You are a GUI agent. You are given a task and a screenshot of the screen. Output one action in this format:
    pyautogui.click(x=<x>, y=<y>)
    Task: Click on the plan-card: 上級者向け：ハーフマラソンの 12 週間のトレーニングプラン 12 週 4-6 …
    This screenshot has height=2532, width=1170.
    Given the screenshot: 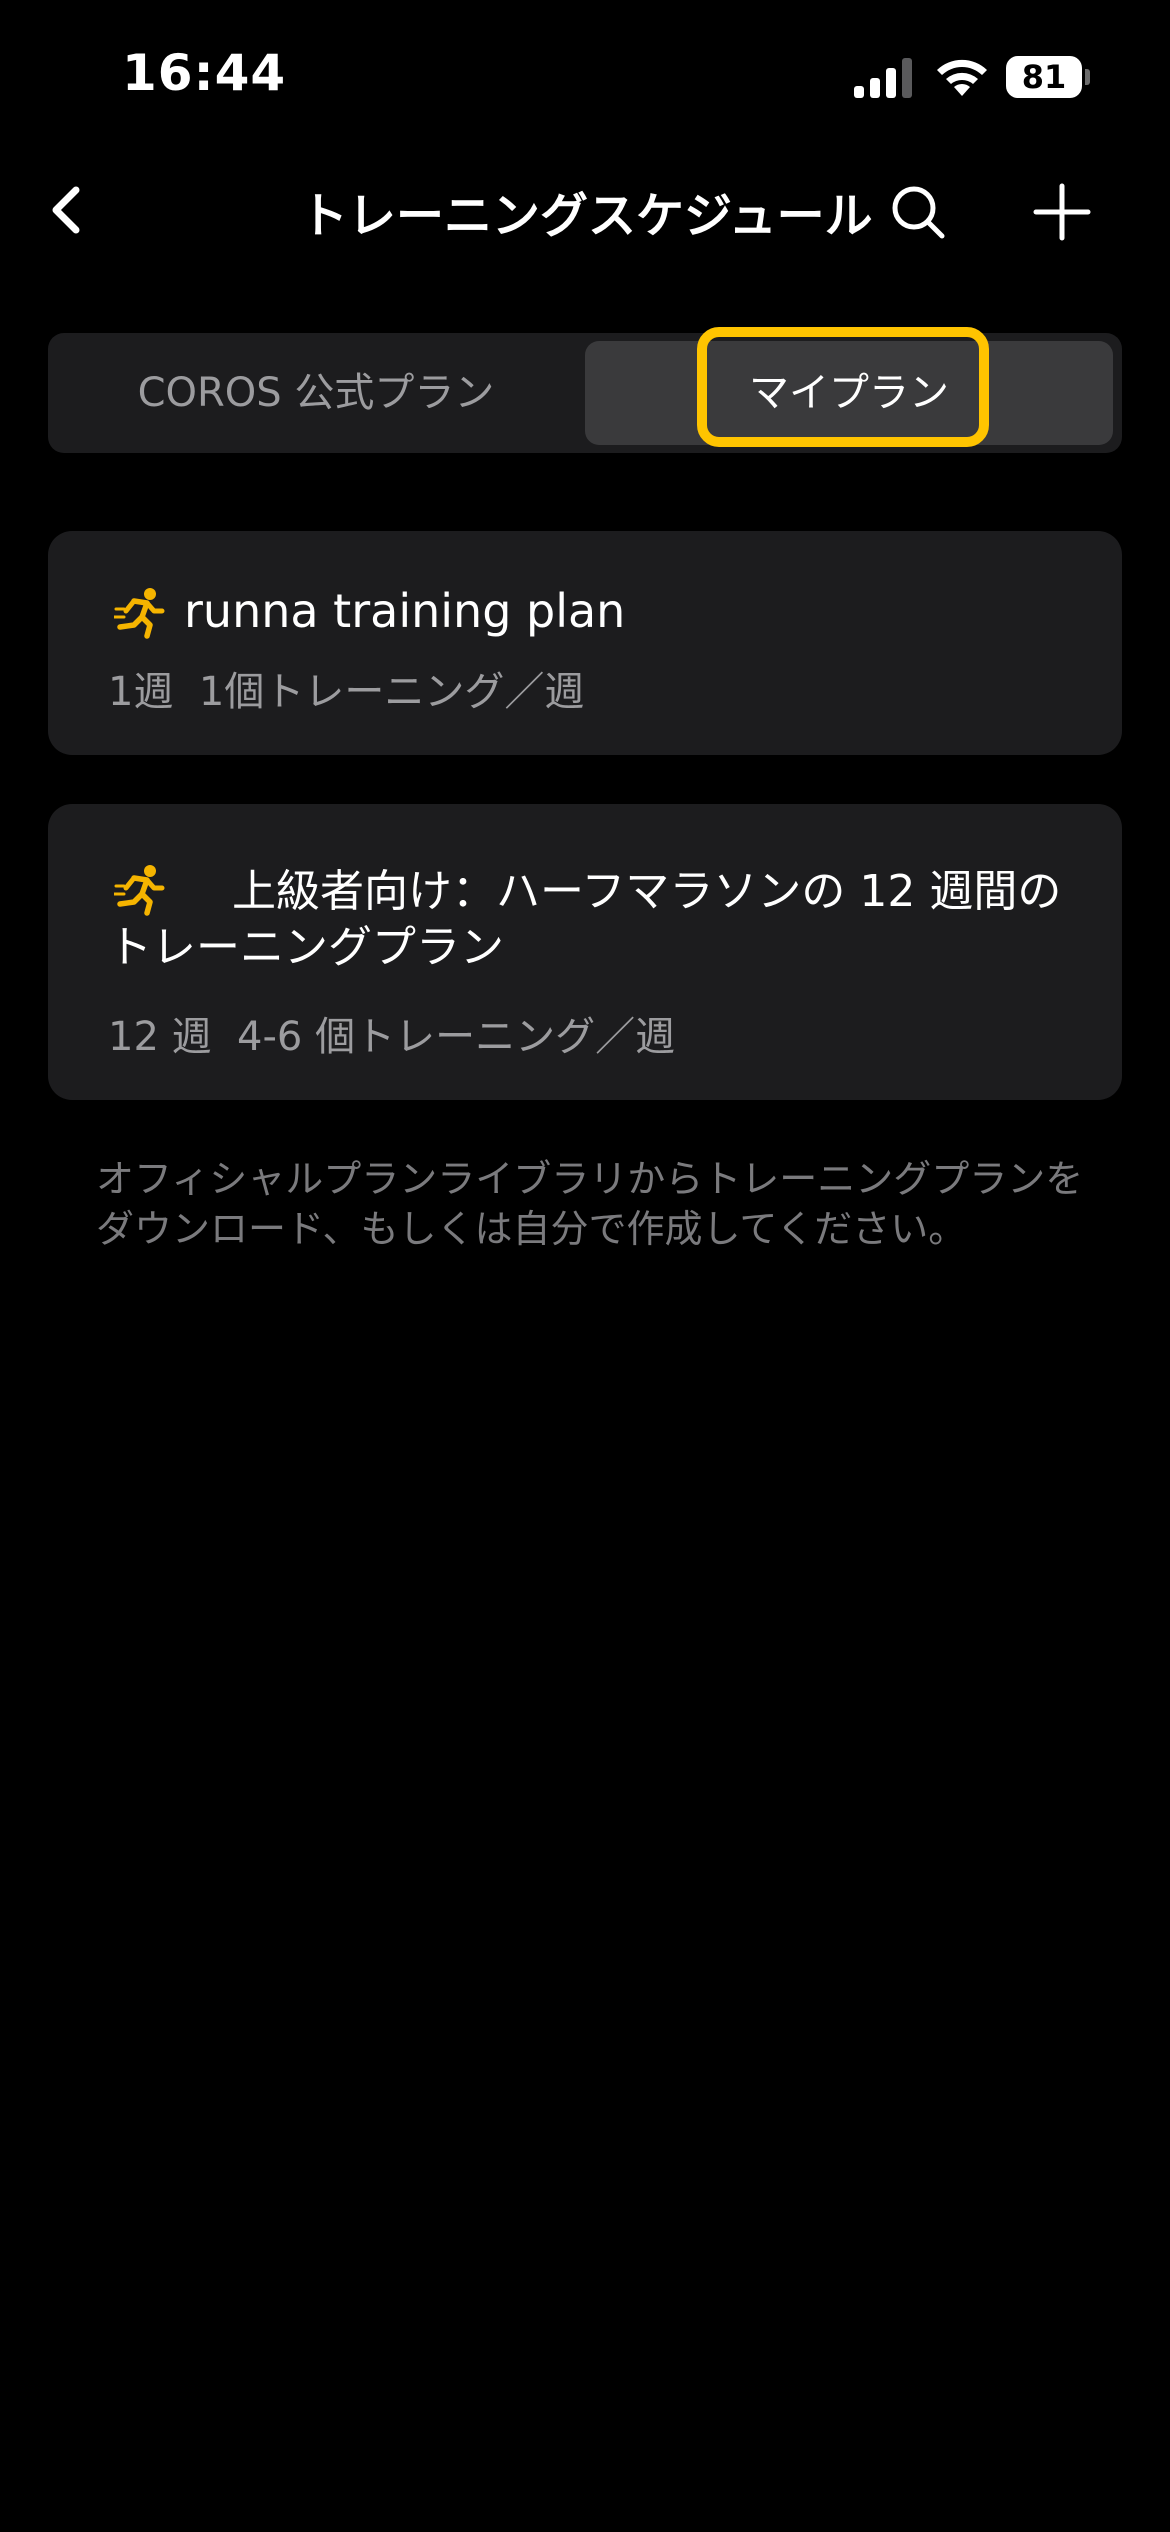 What is the action you would take?
    pyautogui.click(x=585, y=952)
    